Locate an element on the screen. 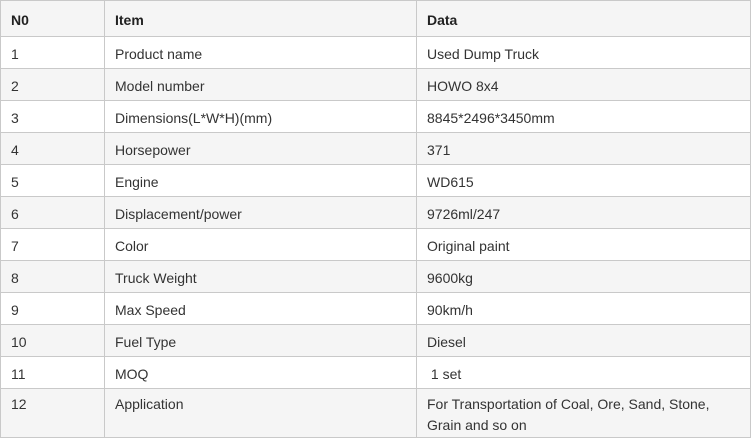  row-no: 10 is located at coordinates (52, 340).